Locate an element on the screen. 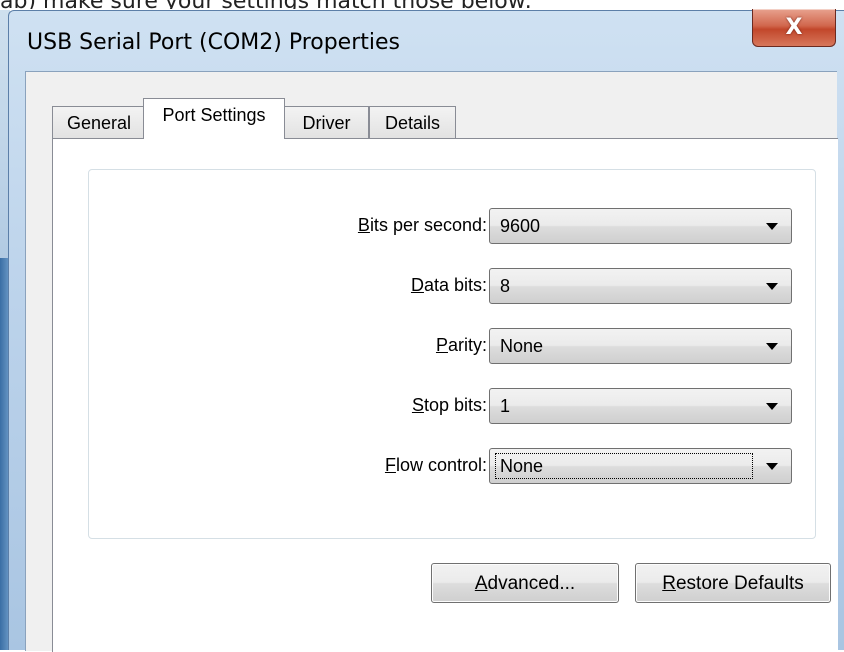  stop-bits-select: 1 is located at coordinates (640, 406).